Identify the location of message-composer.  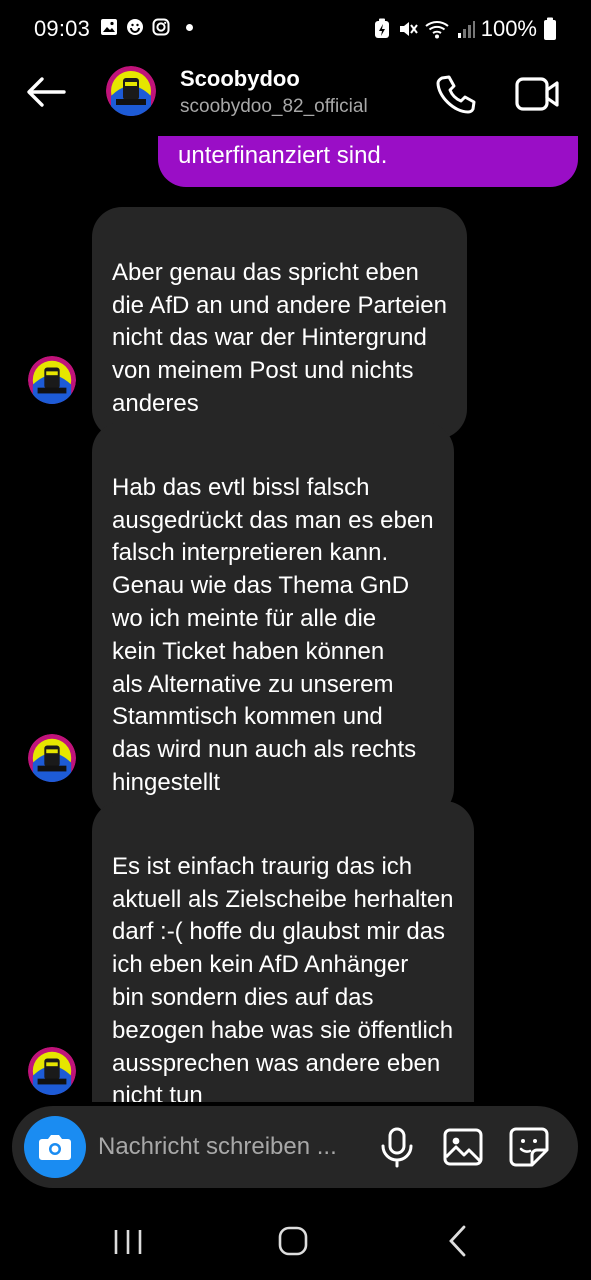
(295, 1147).